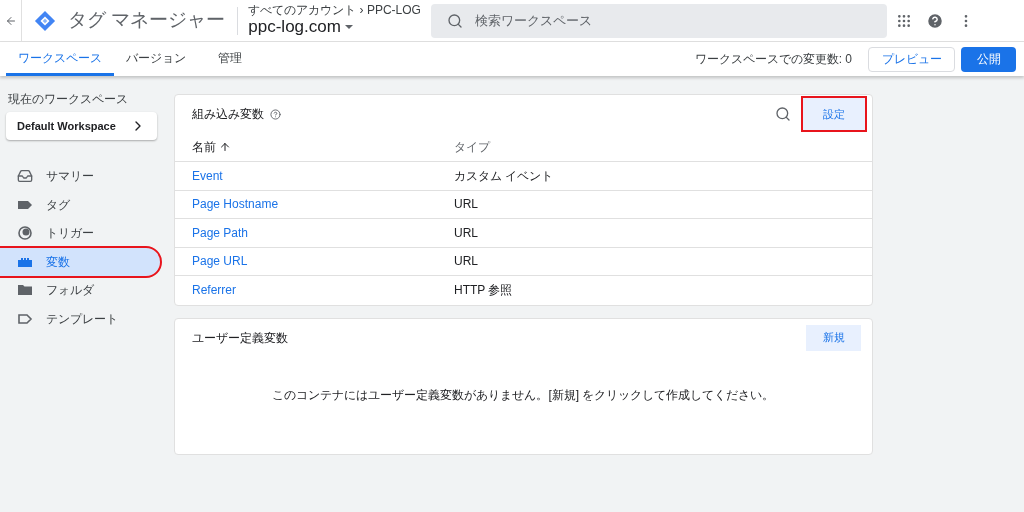 This screenshot has height=512, width=1024. I want to click on variable-link: Page Path, so click(323, 232).